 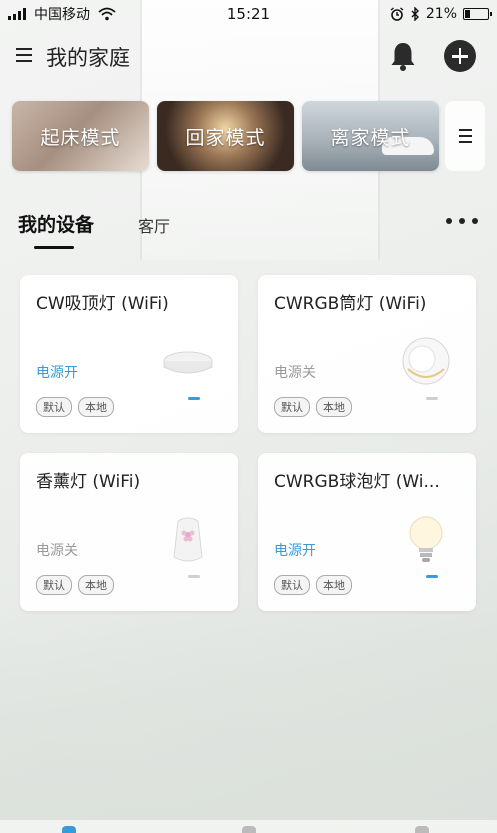 I want to click on device-name: CW吸顶灯 (WiFi), so click(x=102, y=304).